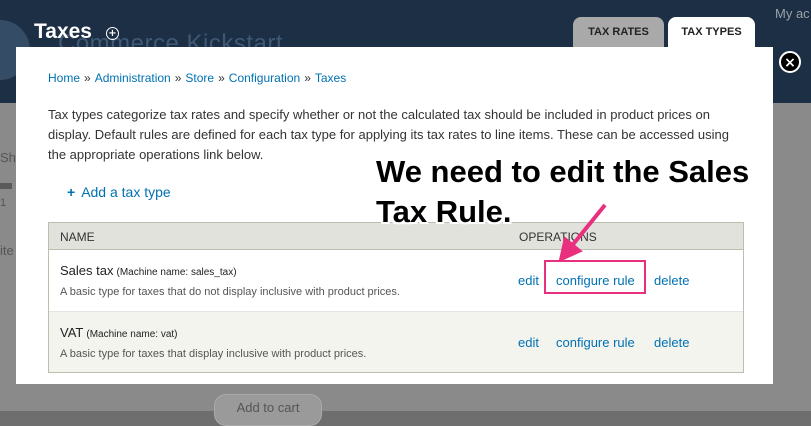 The width and height of the screenshot is (811, 426). I want to click on background-text: Sh, so click(8, 157).